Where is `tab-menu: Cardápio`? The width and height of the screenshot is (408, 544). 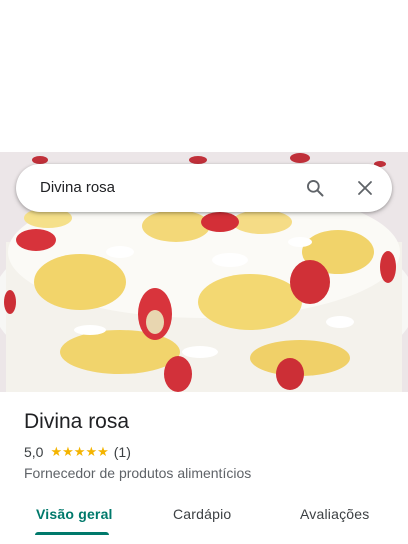 tab-menu: Cardápio is located at coordinates (202, 514).